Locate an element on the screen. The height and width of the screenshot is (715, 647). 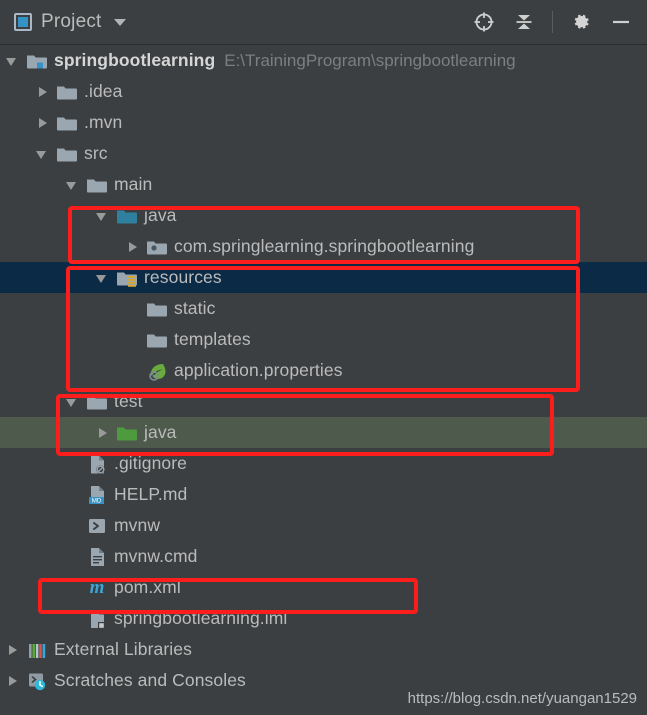
svg-text: MD is located at coordinates (97, 500).